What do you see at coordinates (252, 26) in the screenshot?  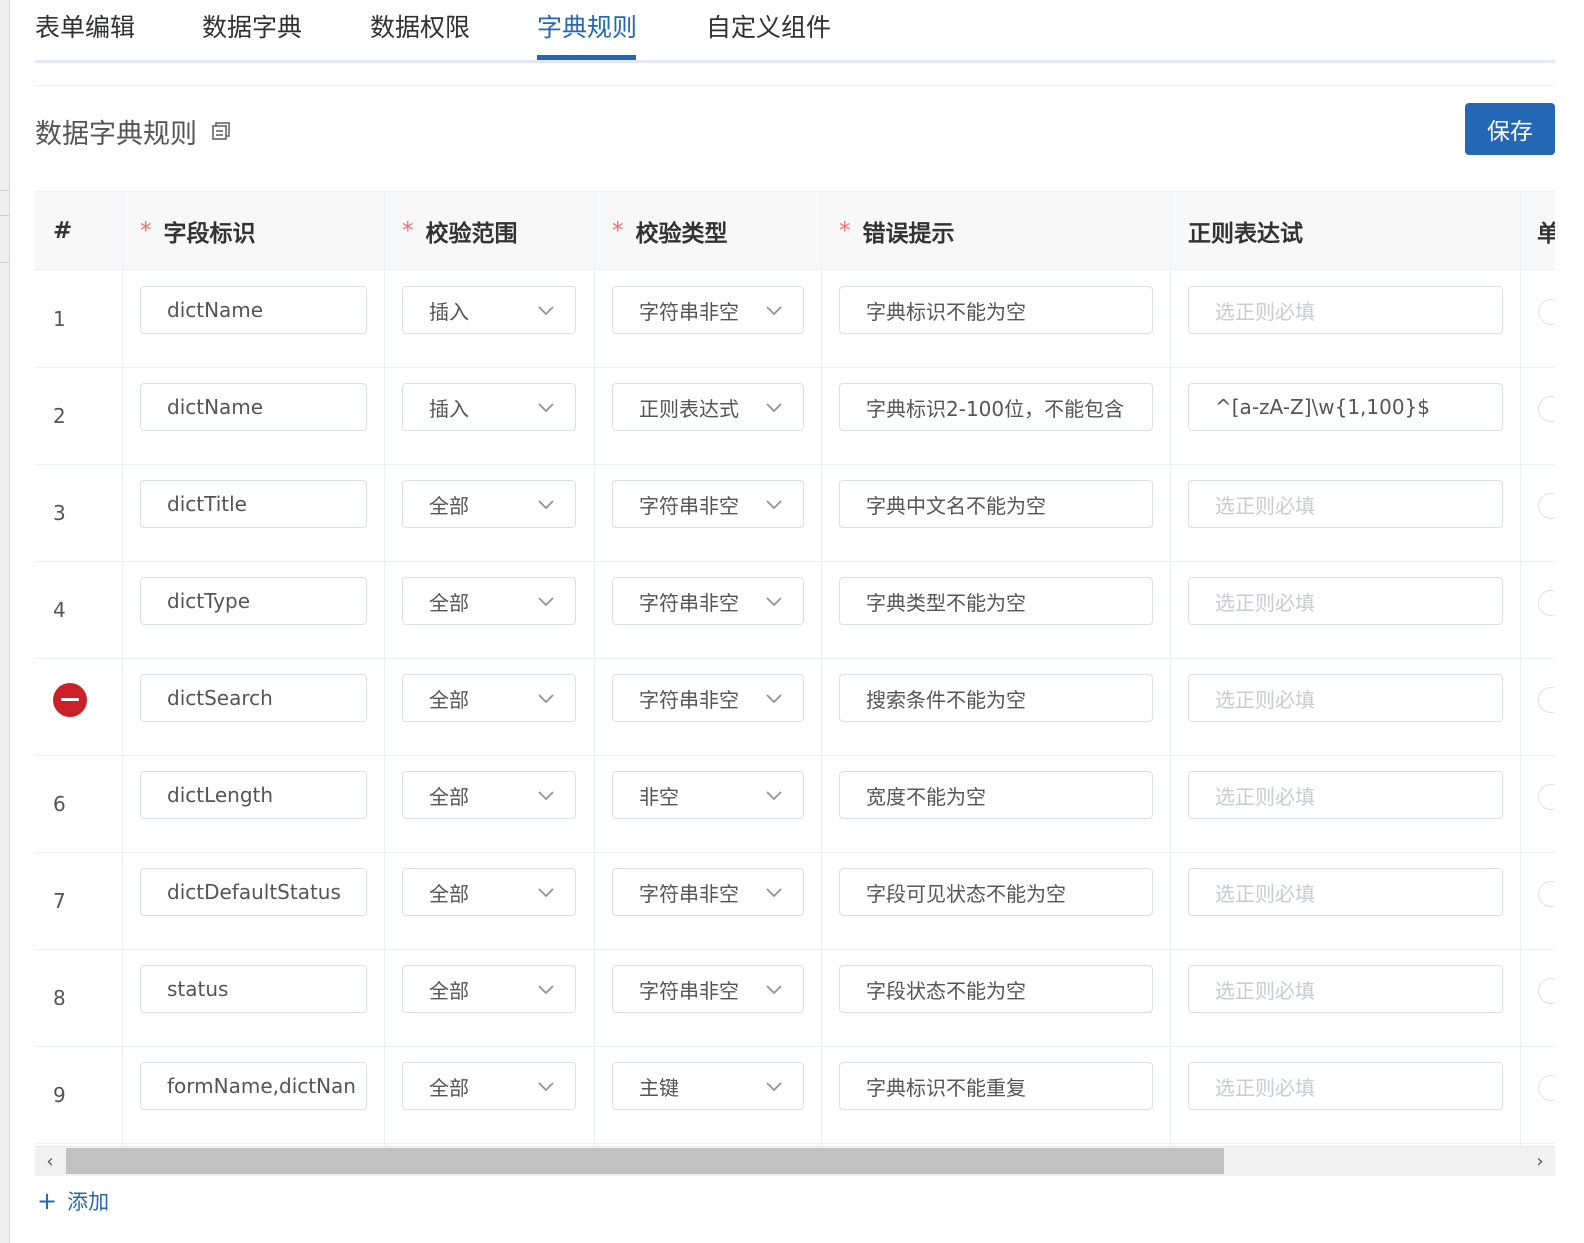 I see `tab-data-dictionary: 数据字典` at bounding box center [252, 26].